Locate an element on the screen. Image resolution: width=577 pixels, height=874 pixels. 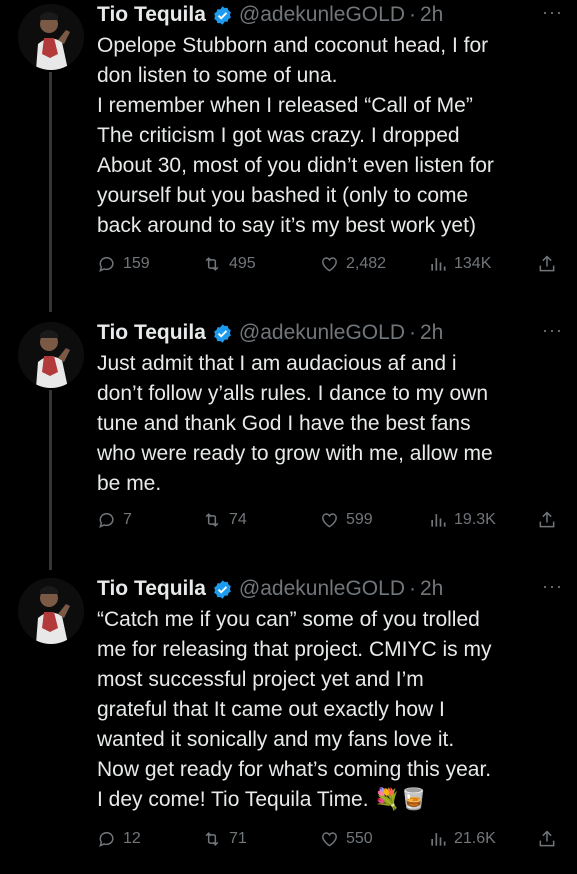
like-button: 2,482 is located at coordinates (352, 264).